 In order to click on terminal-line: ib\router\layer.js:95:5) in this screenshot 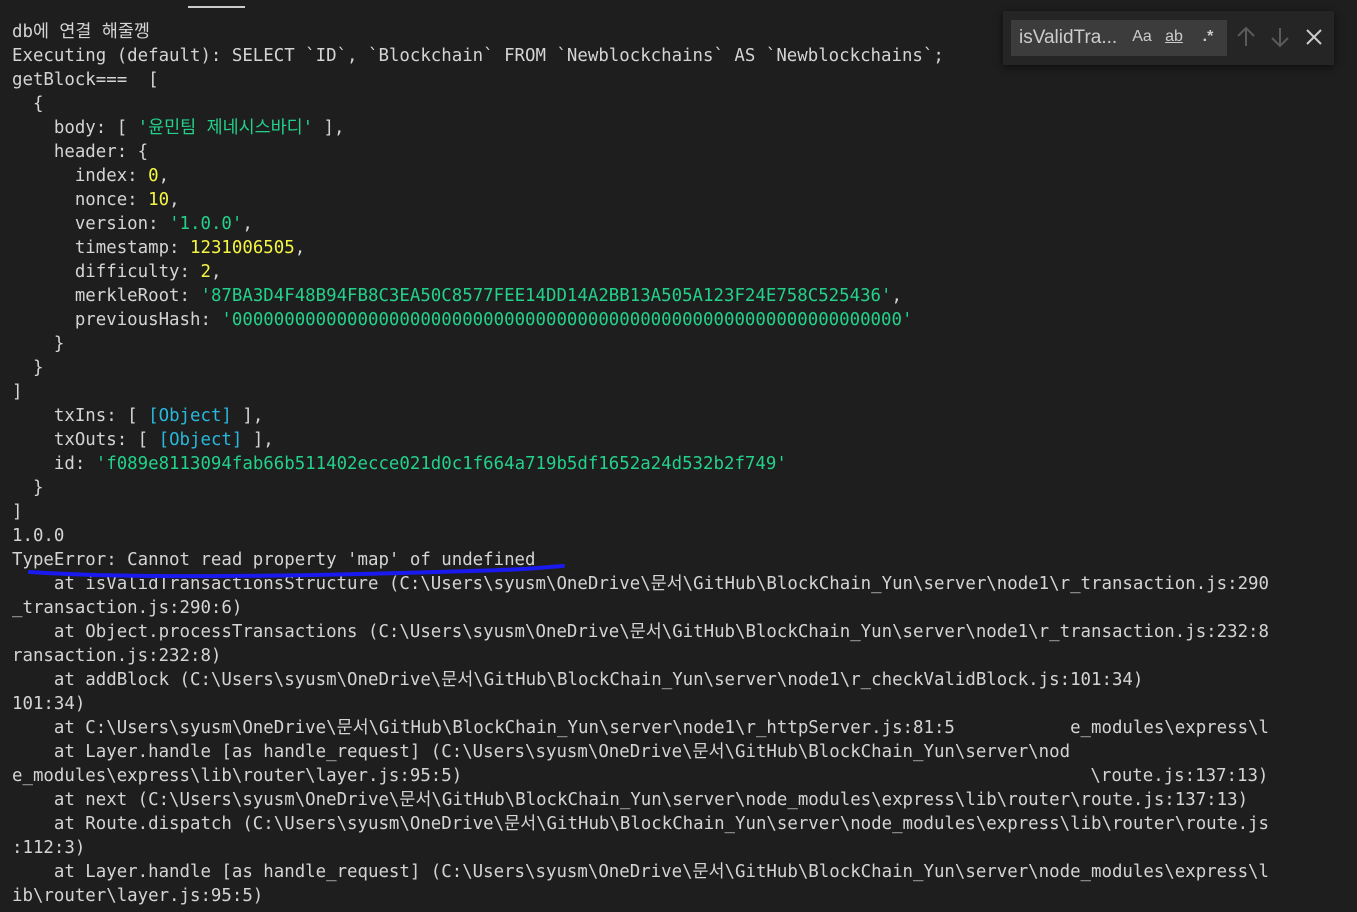, I will do `click(137, 896)`.